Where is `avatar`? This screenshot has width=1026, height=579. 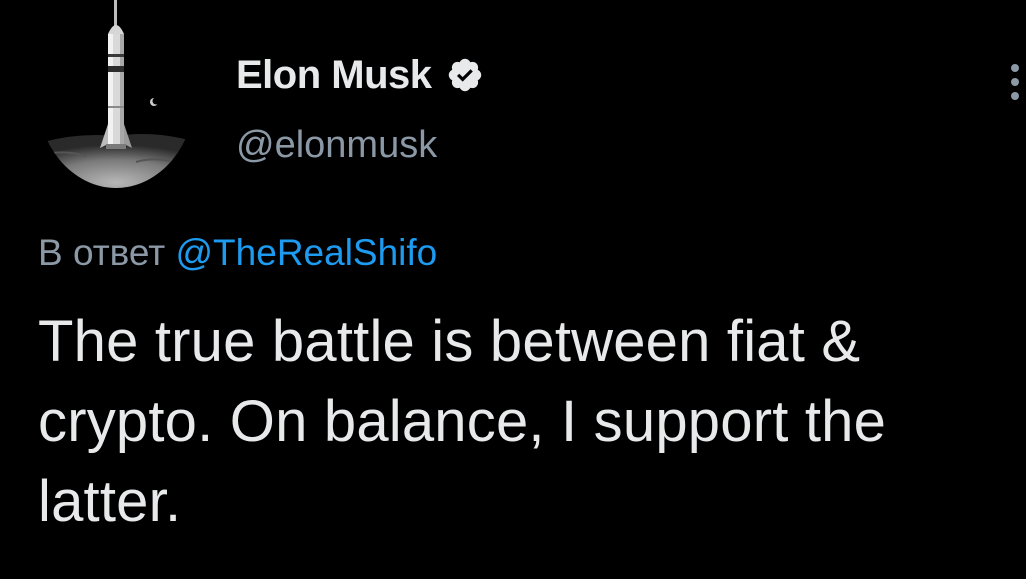 avatar is located at coordinates (116, 94).